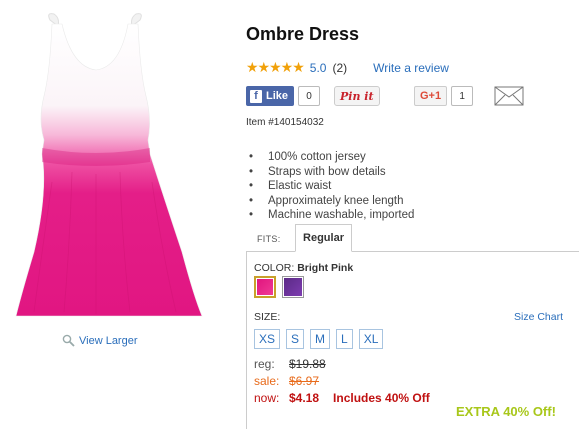 This screenshot has height=429, width=579. I want to click on reg-price: $19.88, so click(307, 364).